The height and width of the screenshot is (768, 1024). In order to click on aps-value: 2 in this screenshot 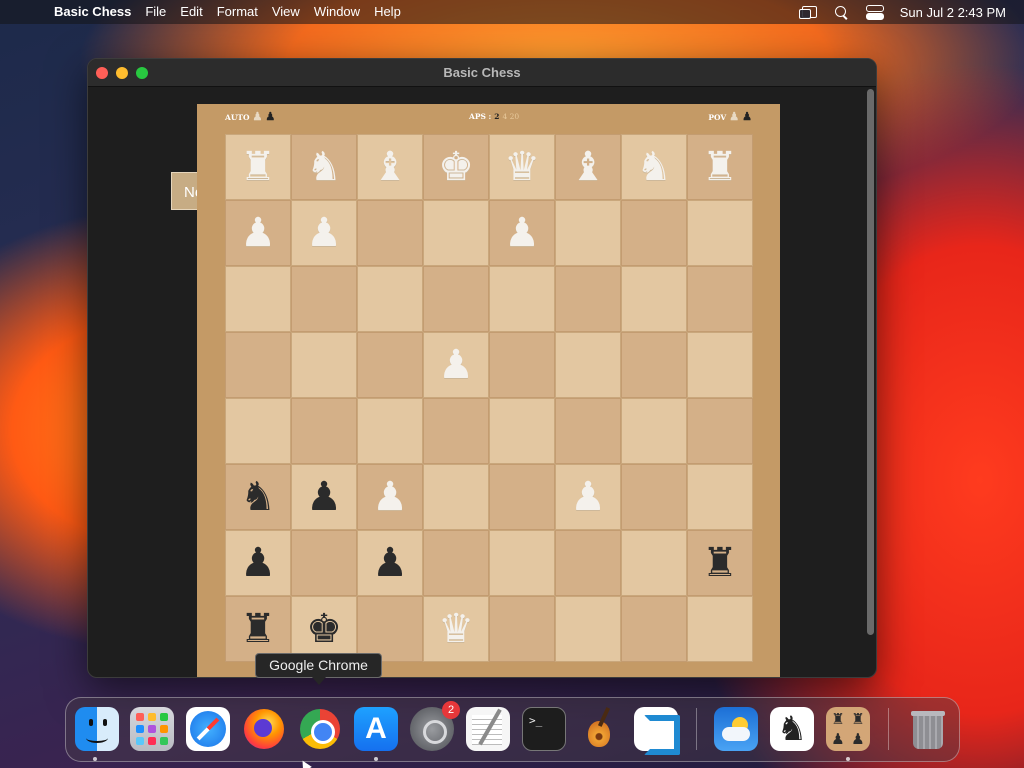, I will do `click(496, 116)`.